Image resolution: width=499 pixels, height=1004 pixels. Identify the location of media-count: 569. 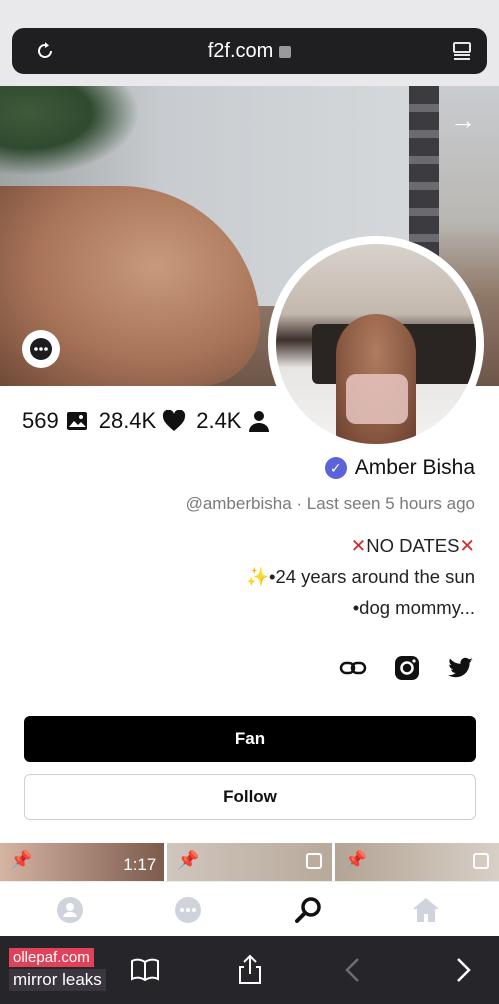
(55, 421).